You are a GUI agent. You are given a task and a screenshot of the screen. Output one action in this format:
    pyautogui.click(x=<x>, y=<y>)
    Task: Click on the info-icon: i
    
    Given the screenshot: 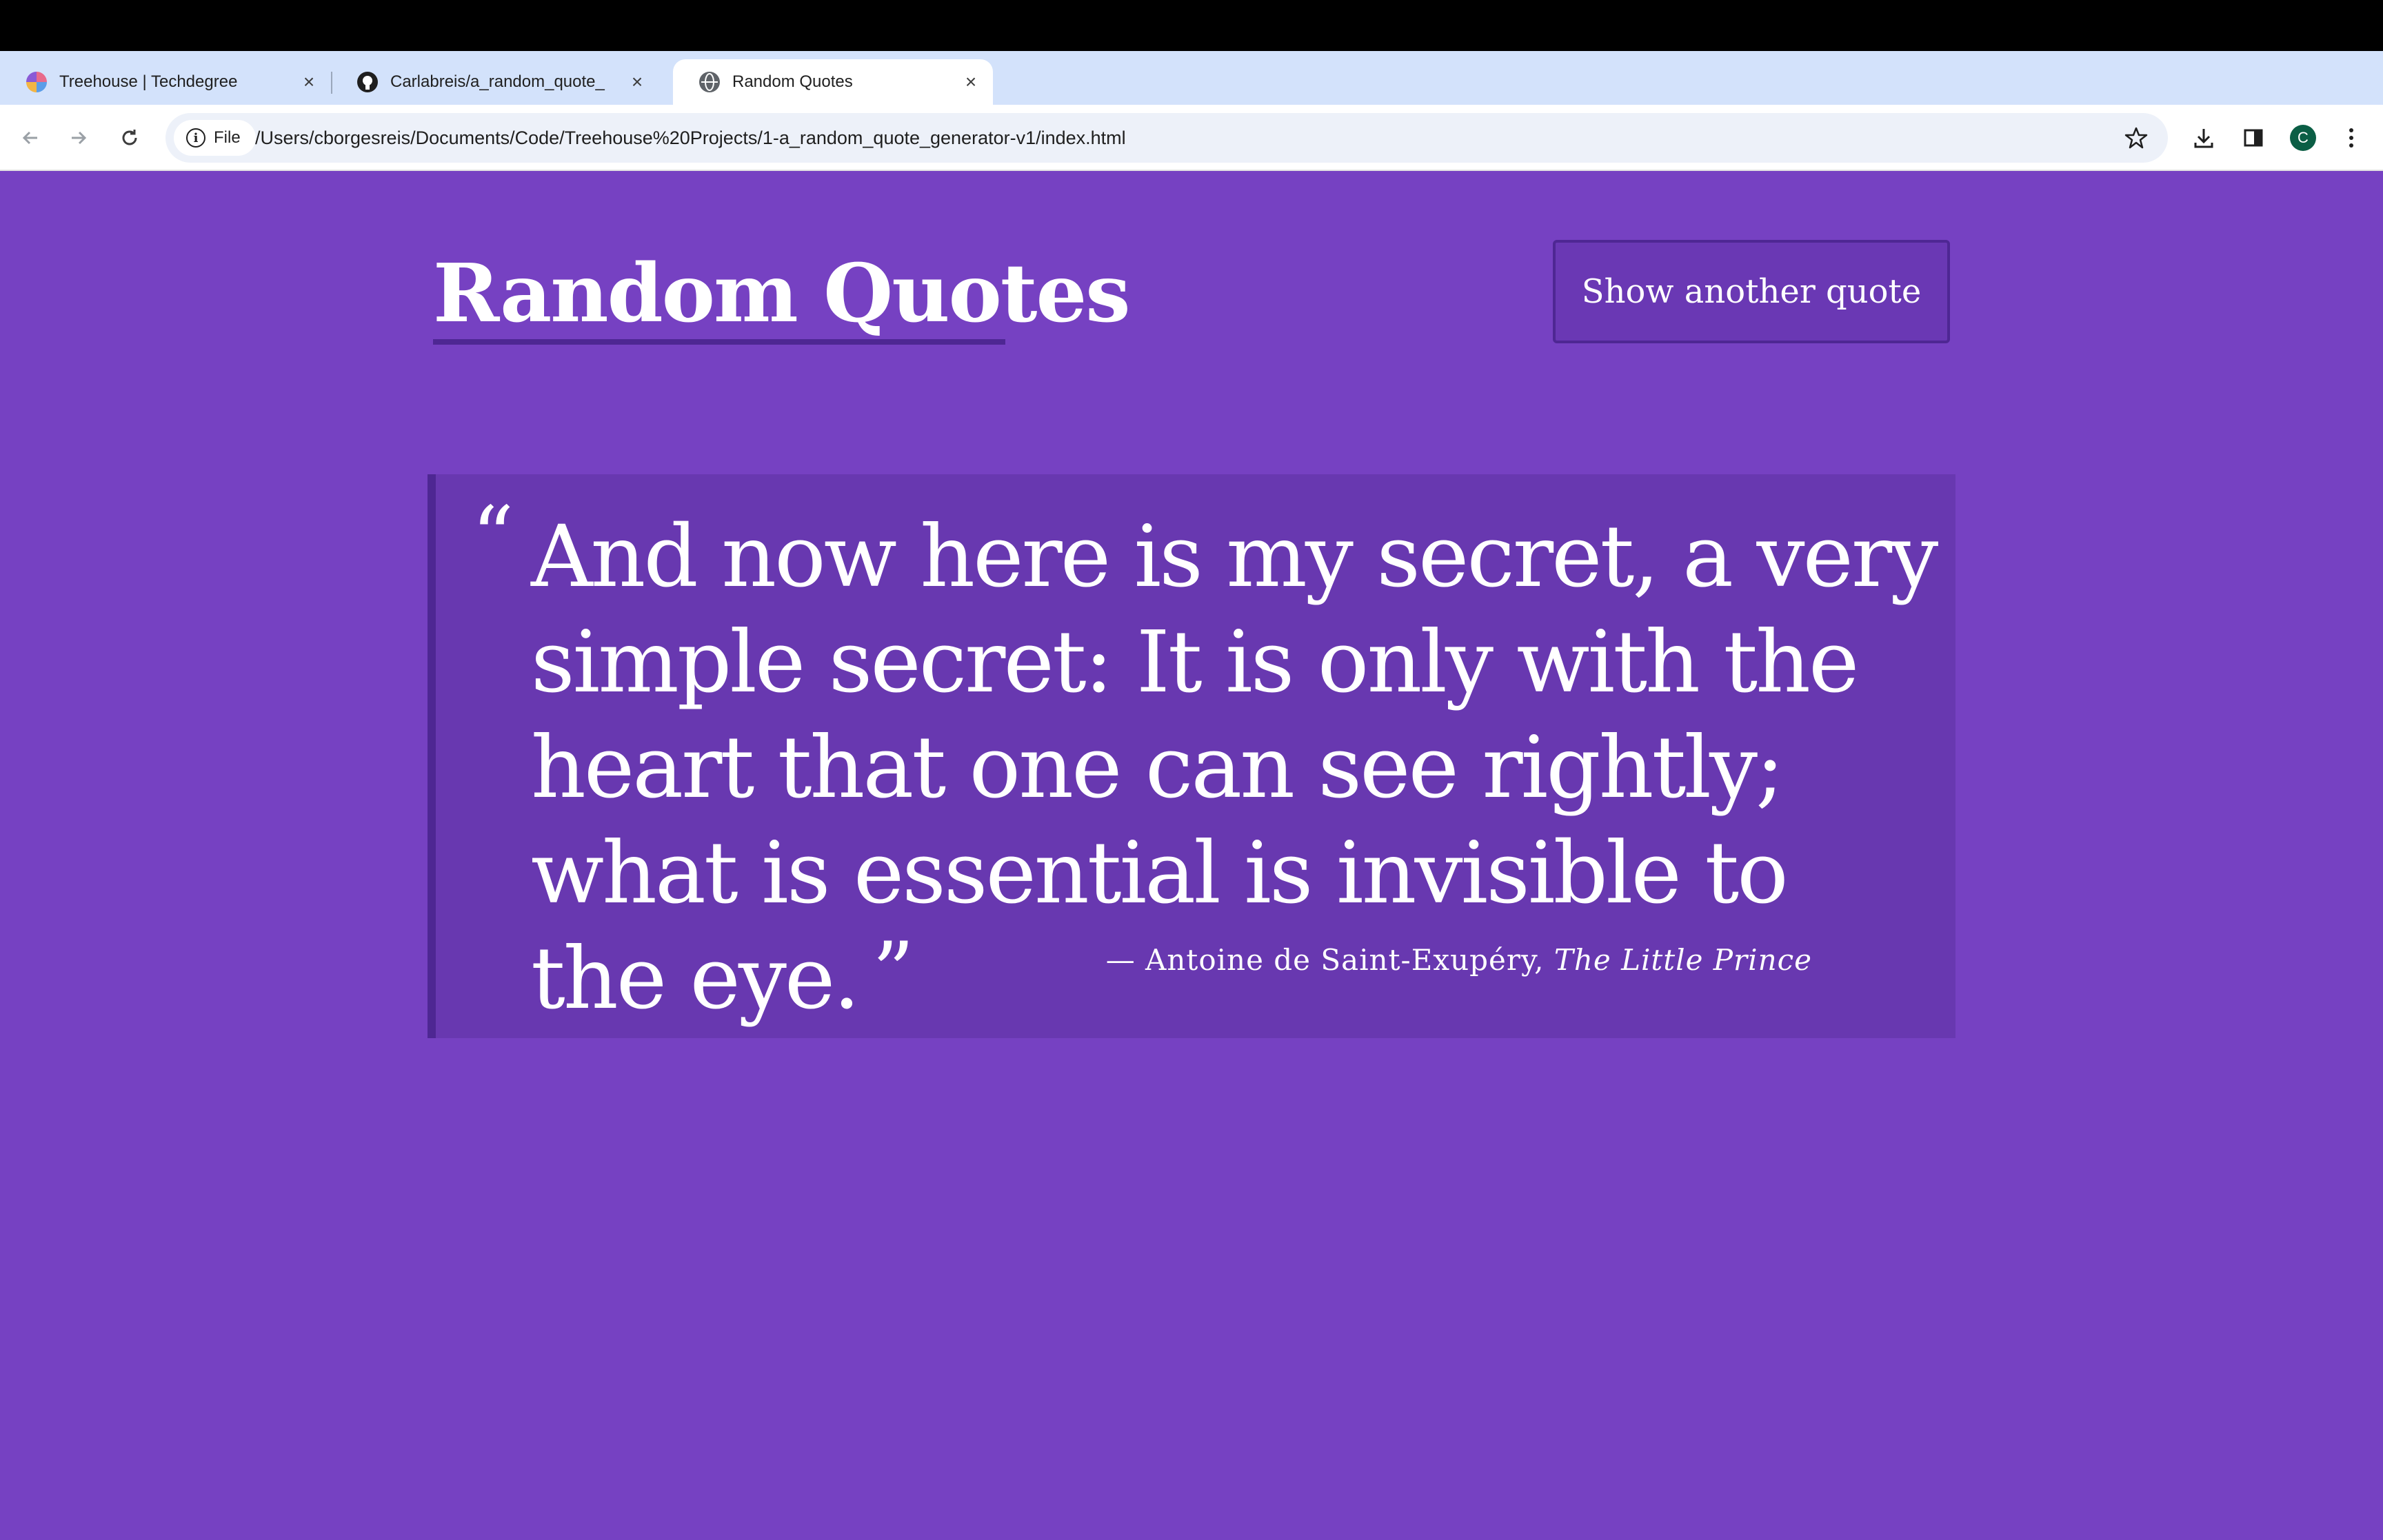 What is the action you would take?
    pyautogui.click(x=195, y=138)
    